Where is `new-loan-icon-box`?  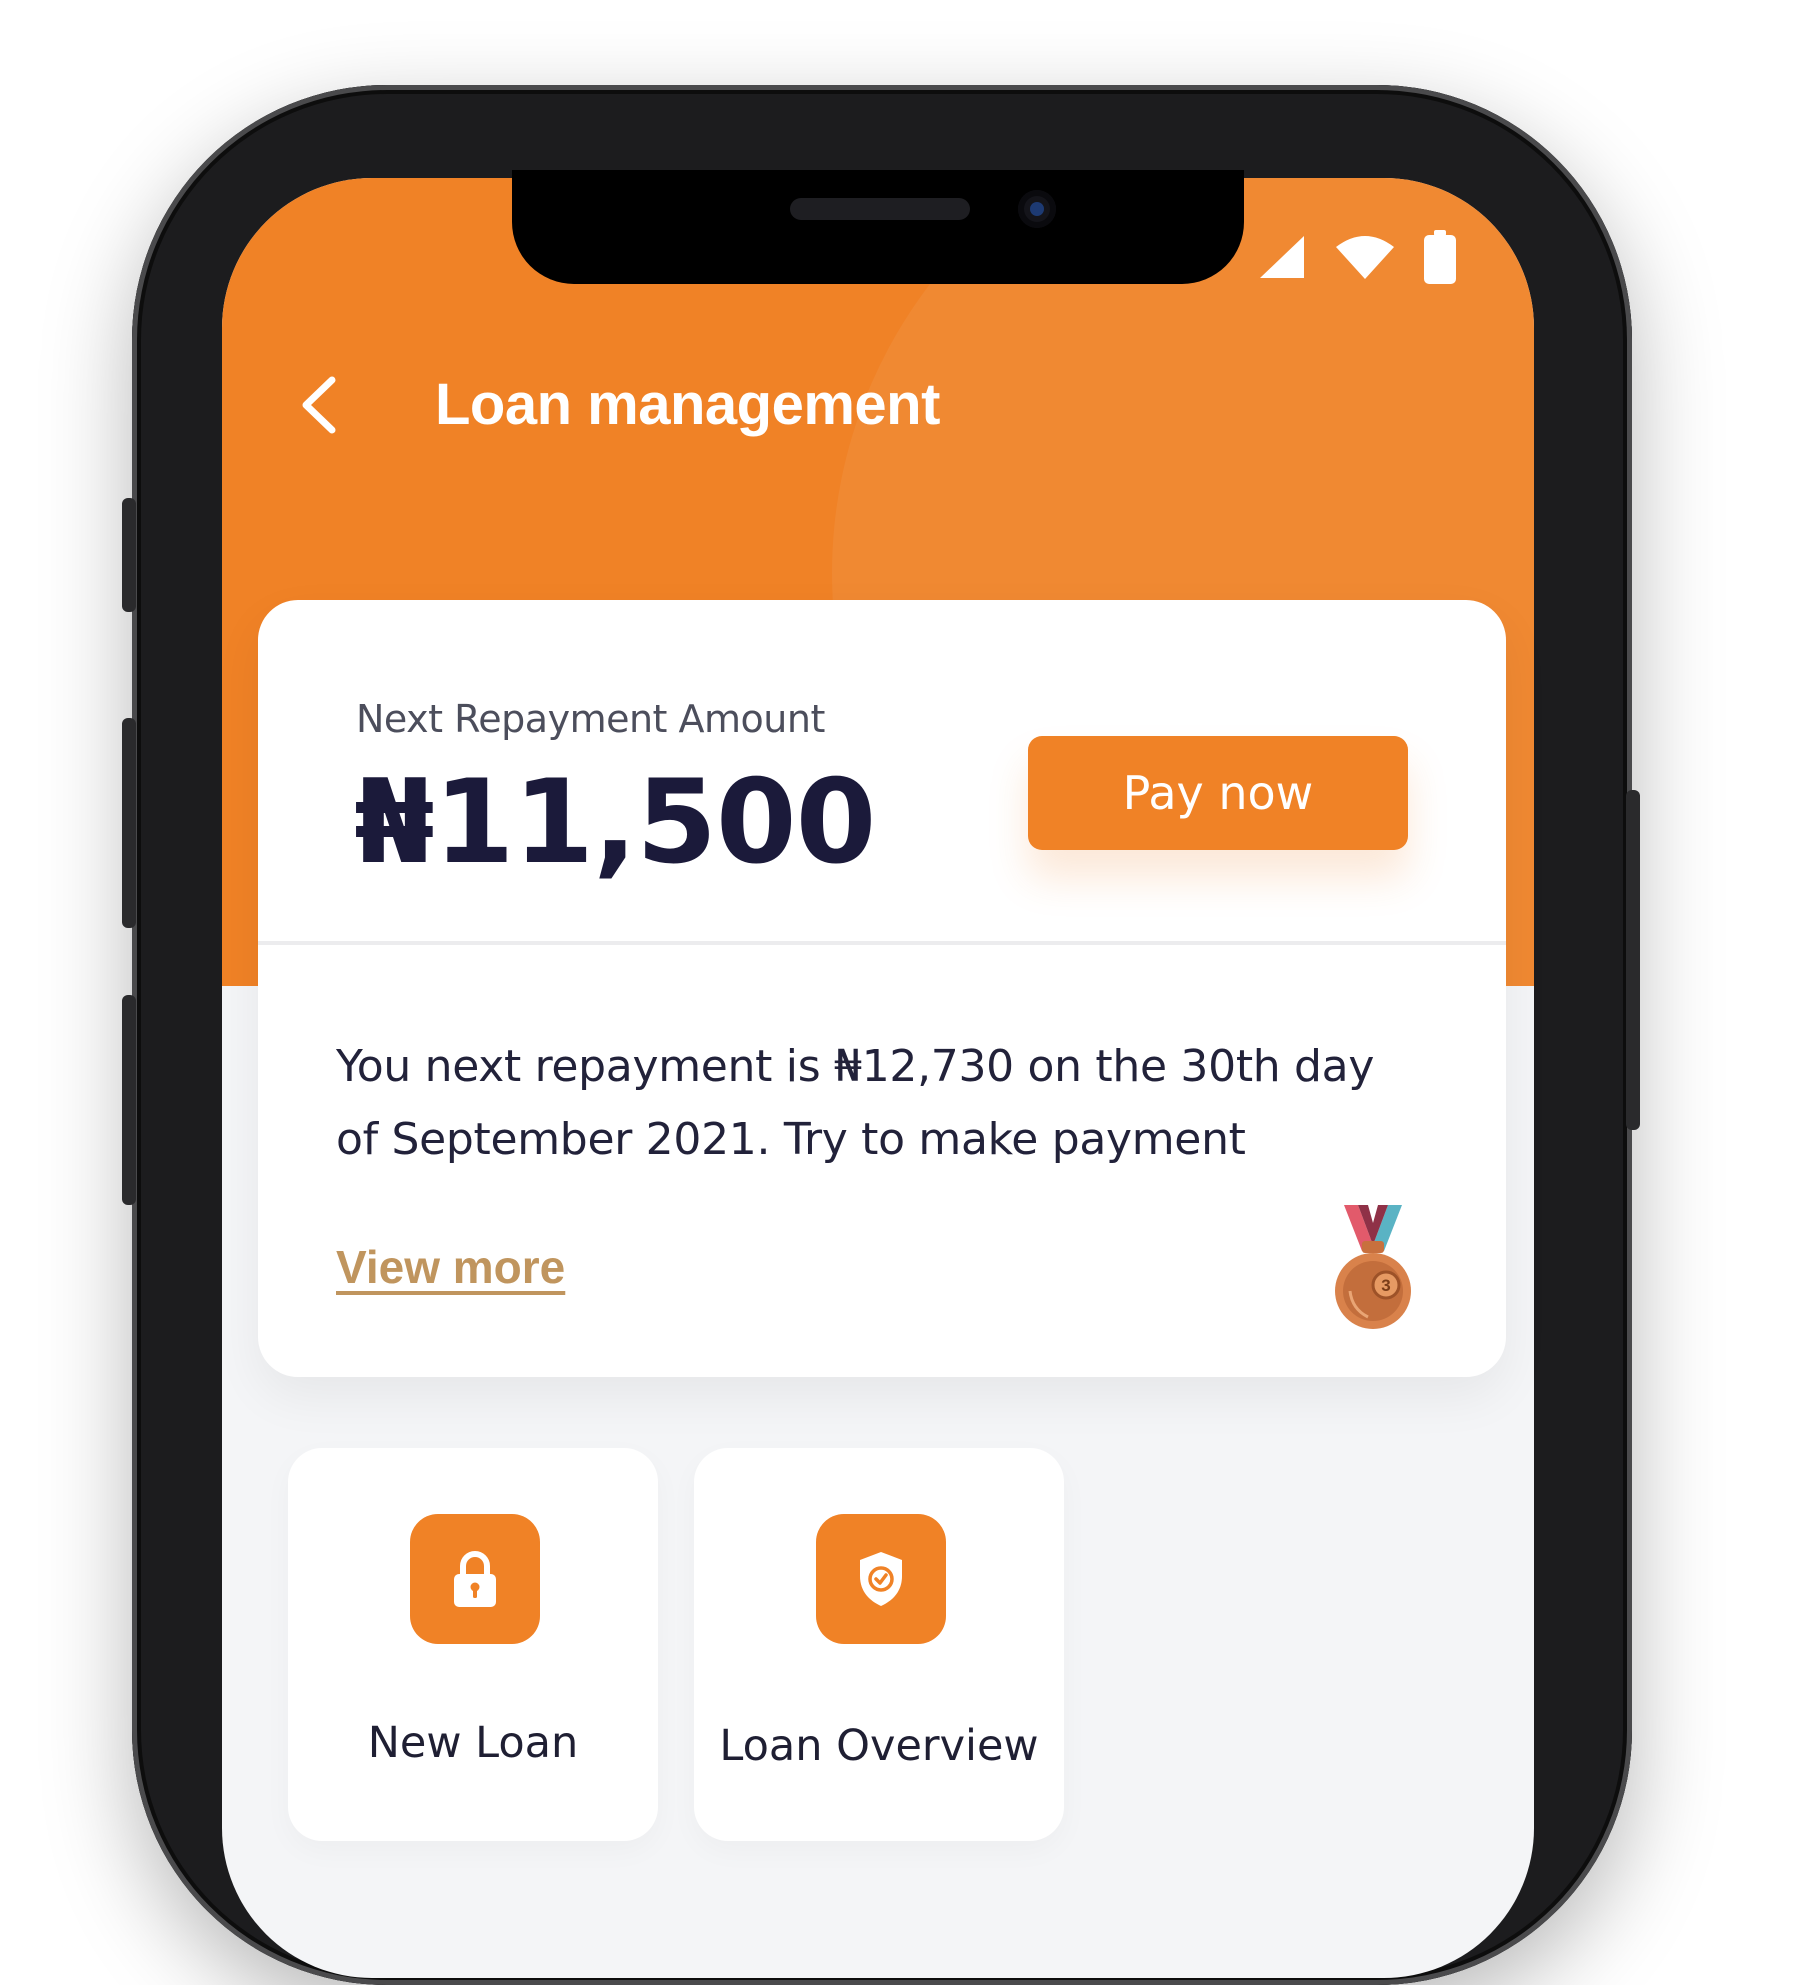
new-loan-icon-box is located at coordinates (475, 1579).